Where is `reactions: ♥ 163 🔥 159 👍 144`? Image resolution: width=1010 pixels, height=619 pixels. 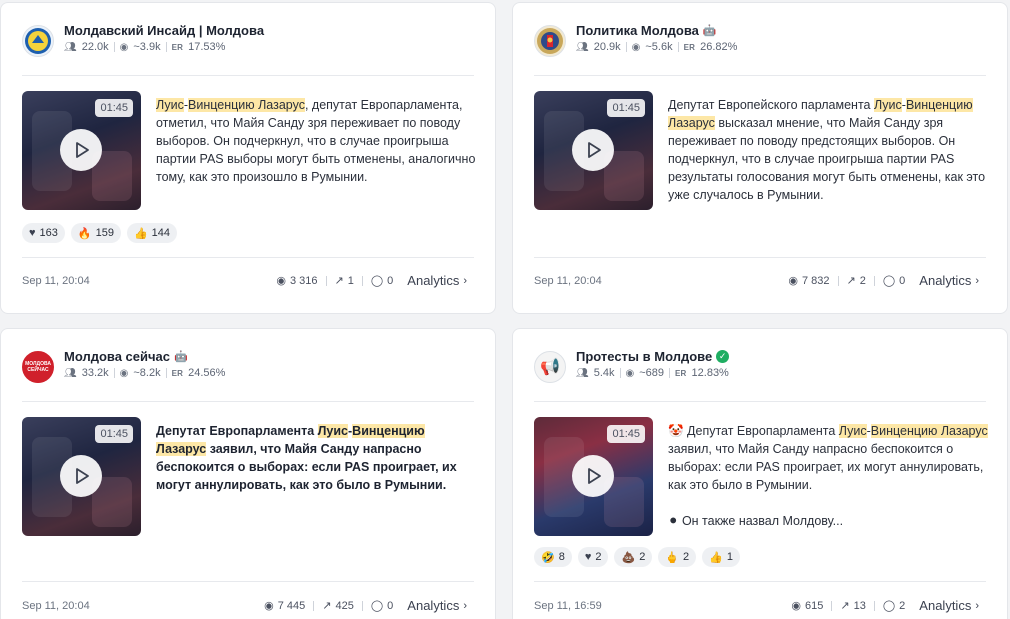
reactions: ♥ 163 🔥 159 👍 144 is located at coordinates (100, 233).